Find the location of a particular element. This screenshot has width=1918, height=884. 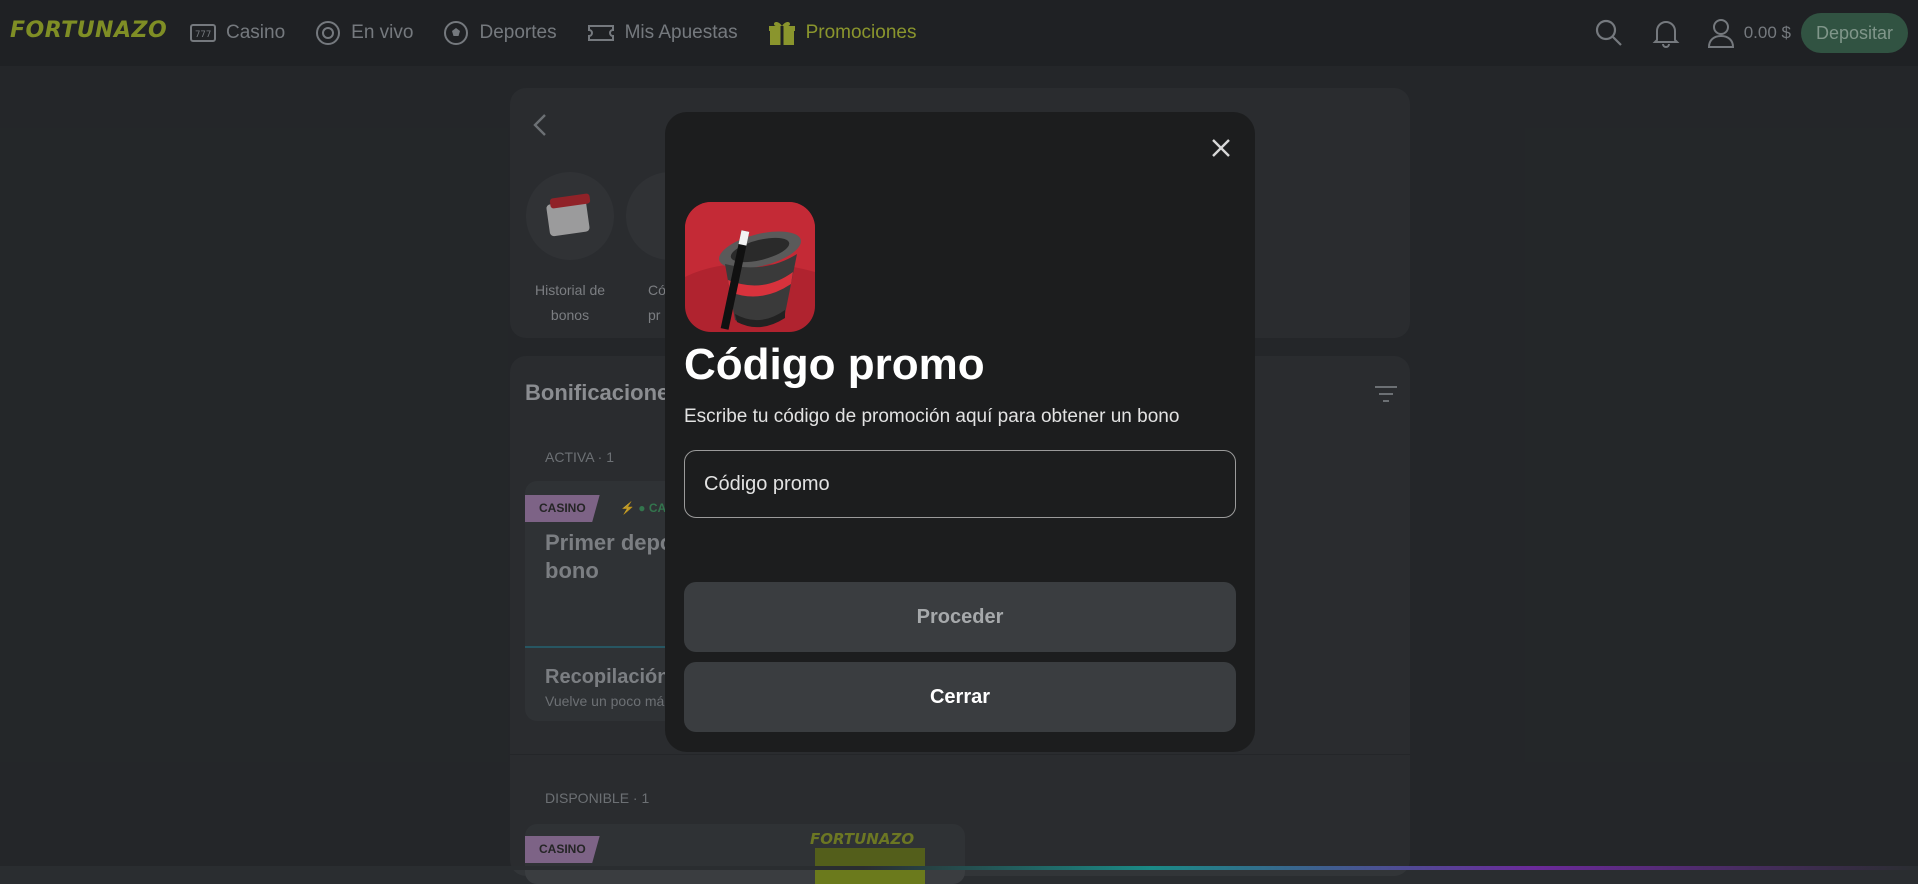

proceed-button-label: Proceder is located at coordinates (960, 616).